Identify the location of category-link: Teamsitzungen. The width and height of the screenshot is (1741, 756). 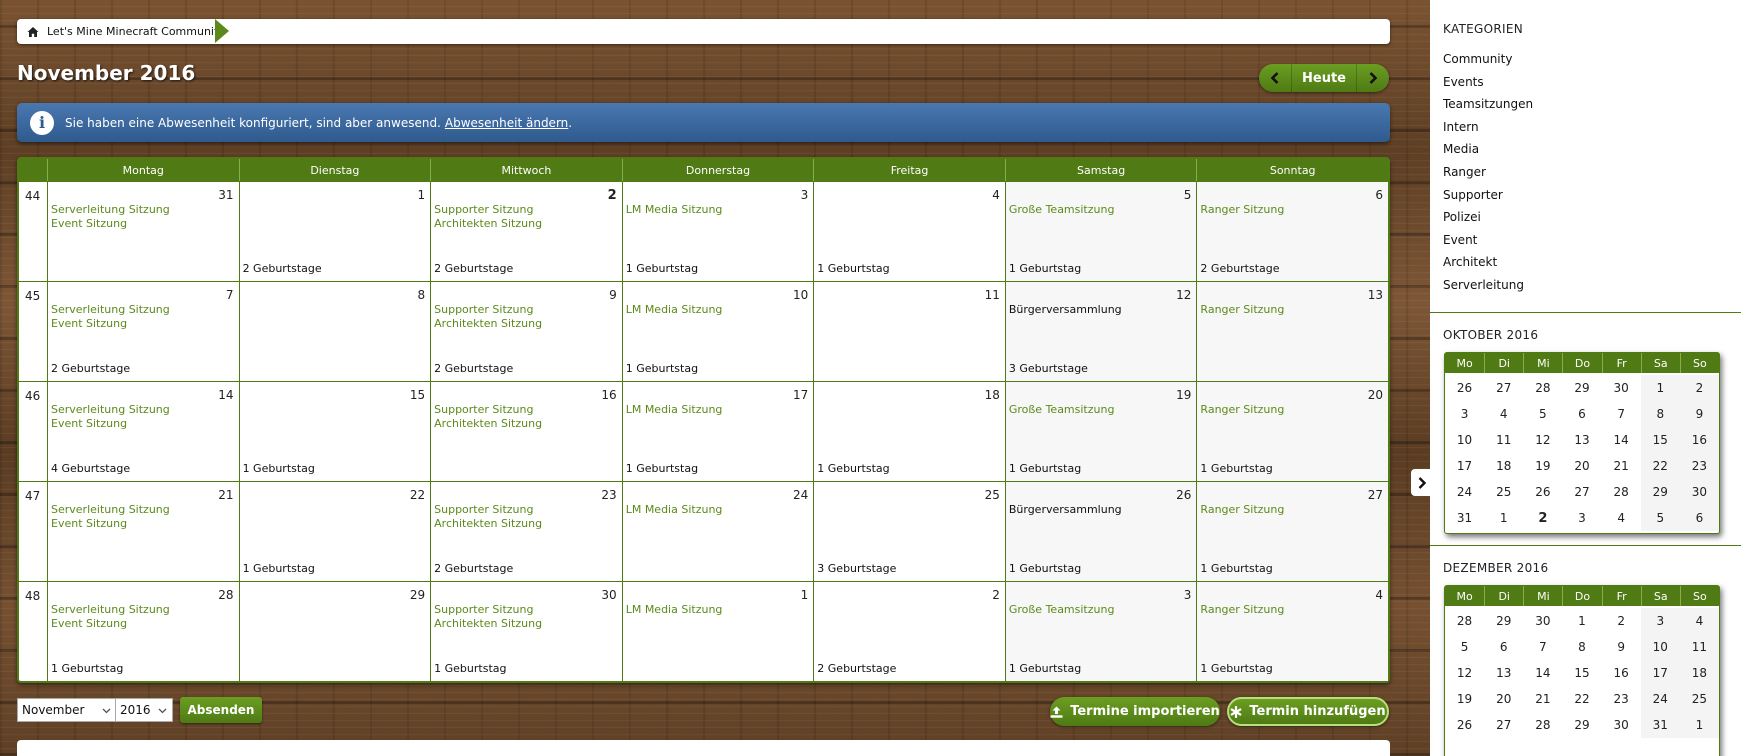
(1488, 104).